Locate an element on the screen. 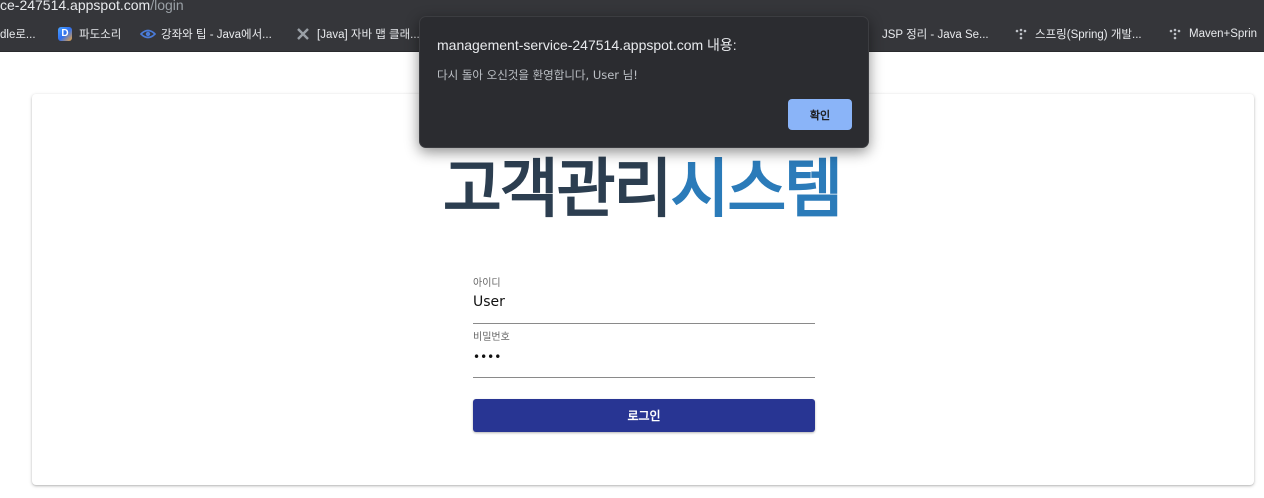  address-path: /login is located at coordinates (167, 6).